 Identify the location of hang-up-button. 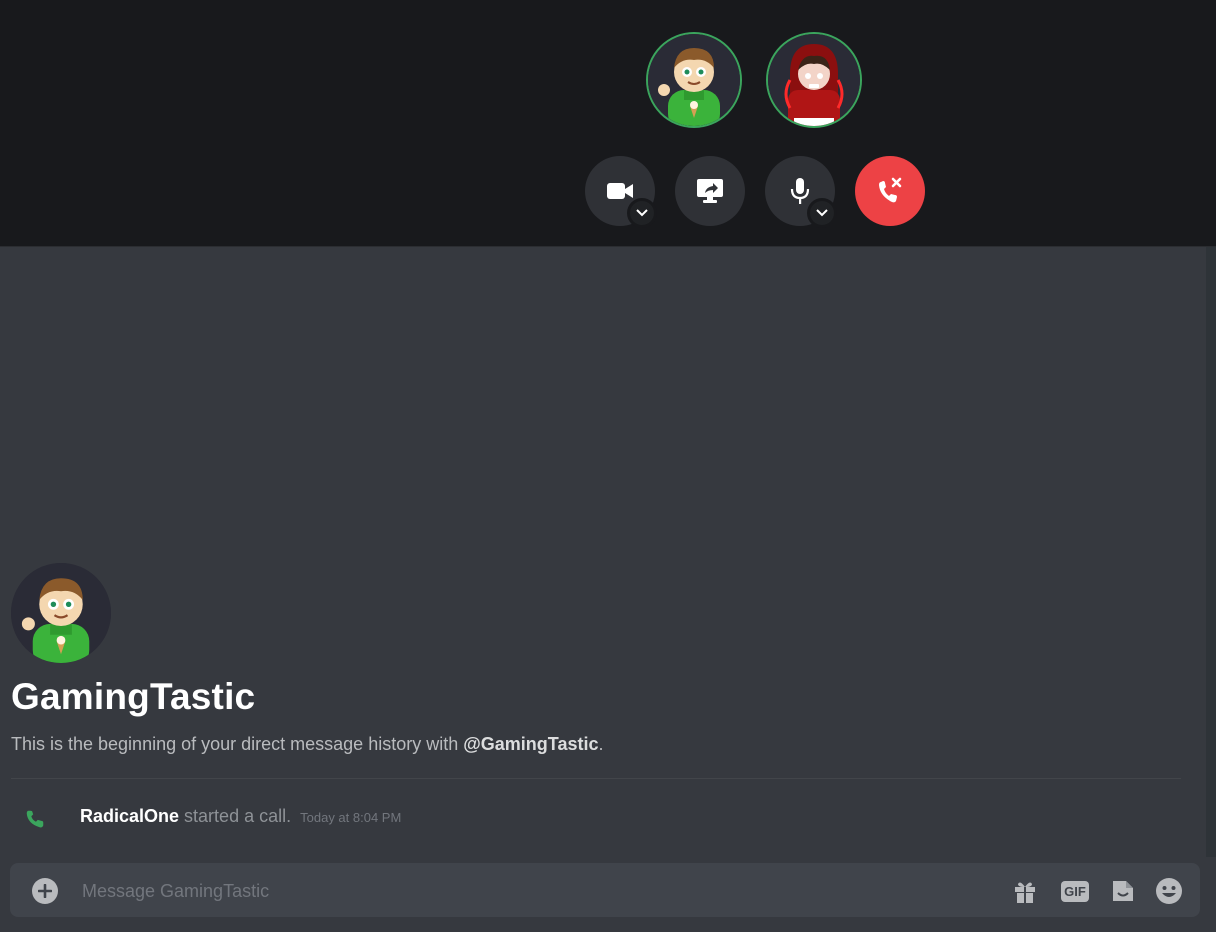
(890, 191).